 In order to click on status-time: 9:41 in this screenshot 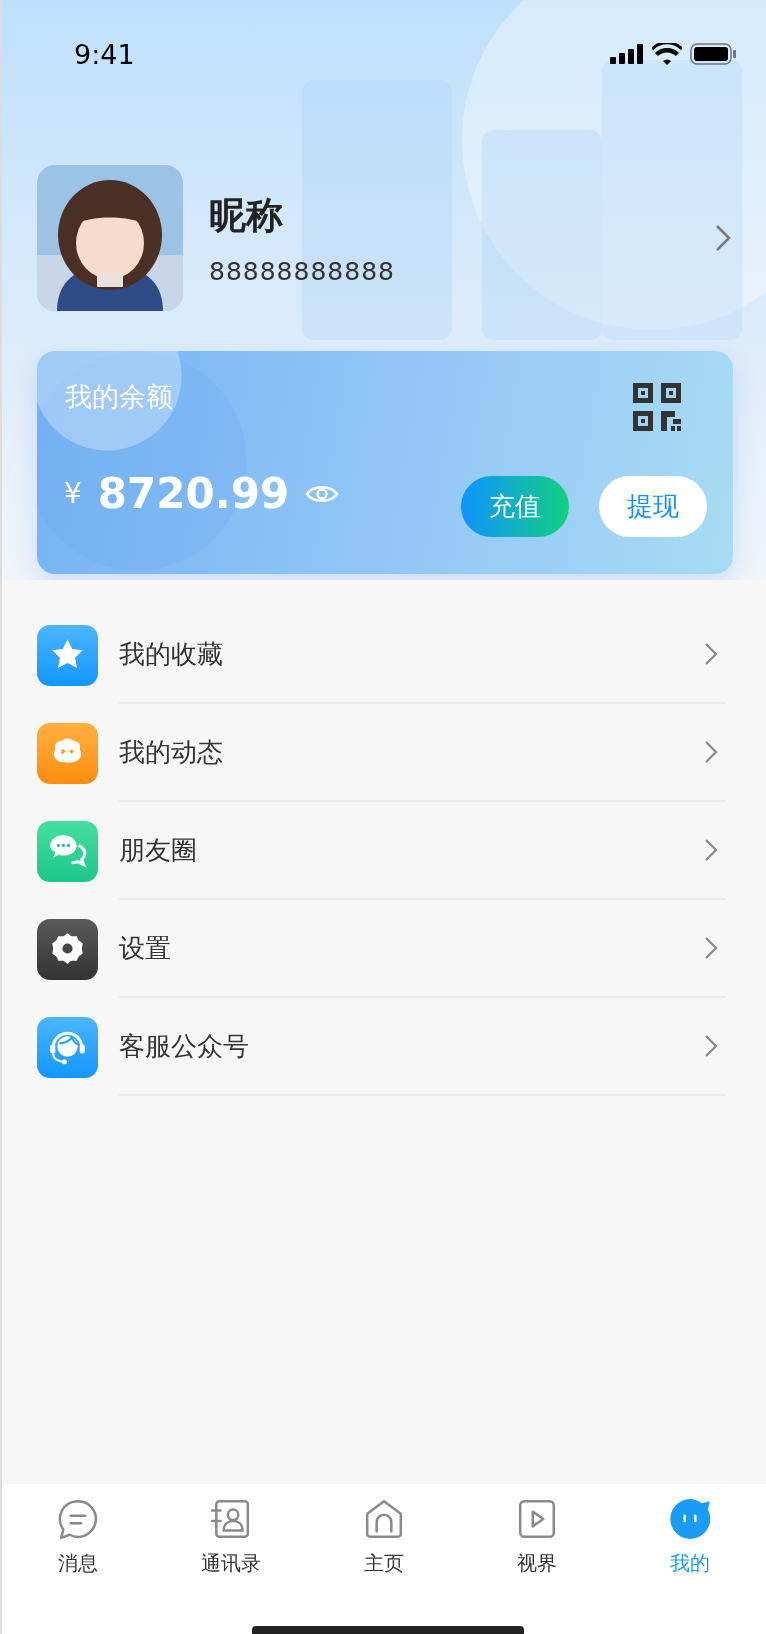, I will do `click(104, 54)`.